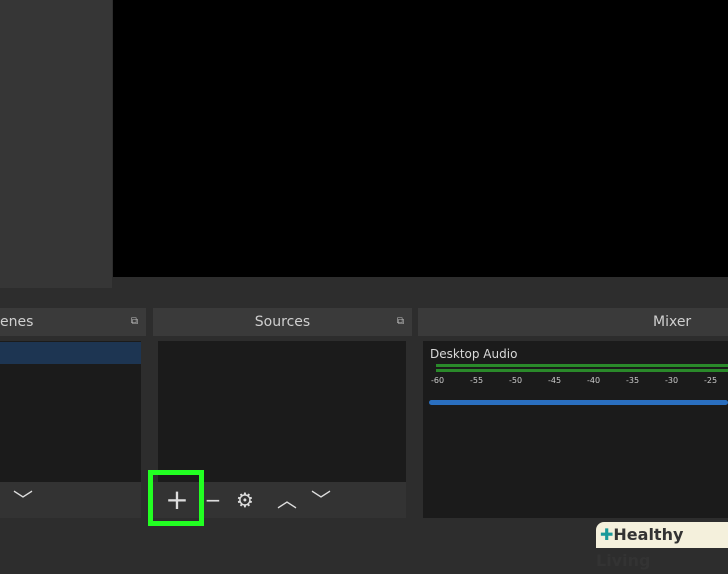 The image size is (728, 574). Describe the element at coordinates (23, 500) in the screenshot. I see `scene-move-down-button: ﹀` at that location.